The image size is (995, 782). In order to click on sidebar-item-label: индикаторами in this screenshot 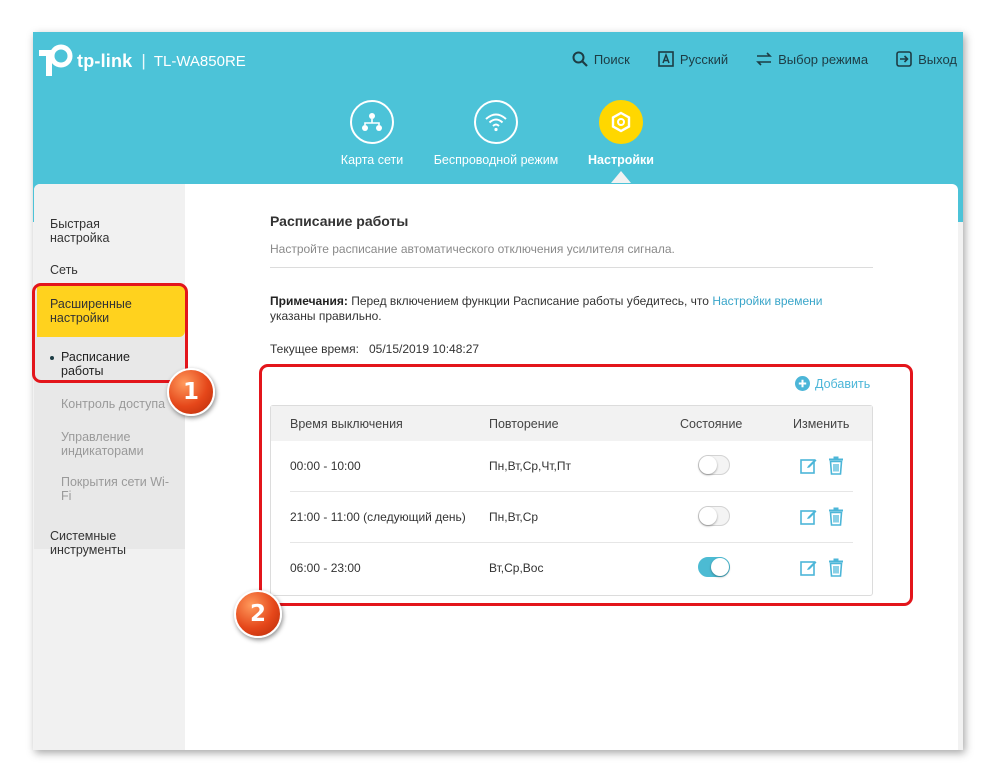, I will do `click(102, 451)`.